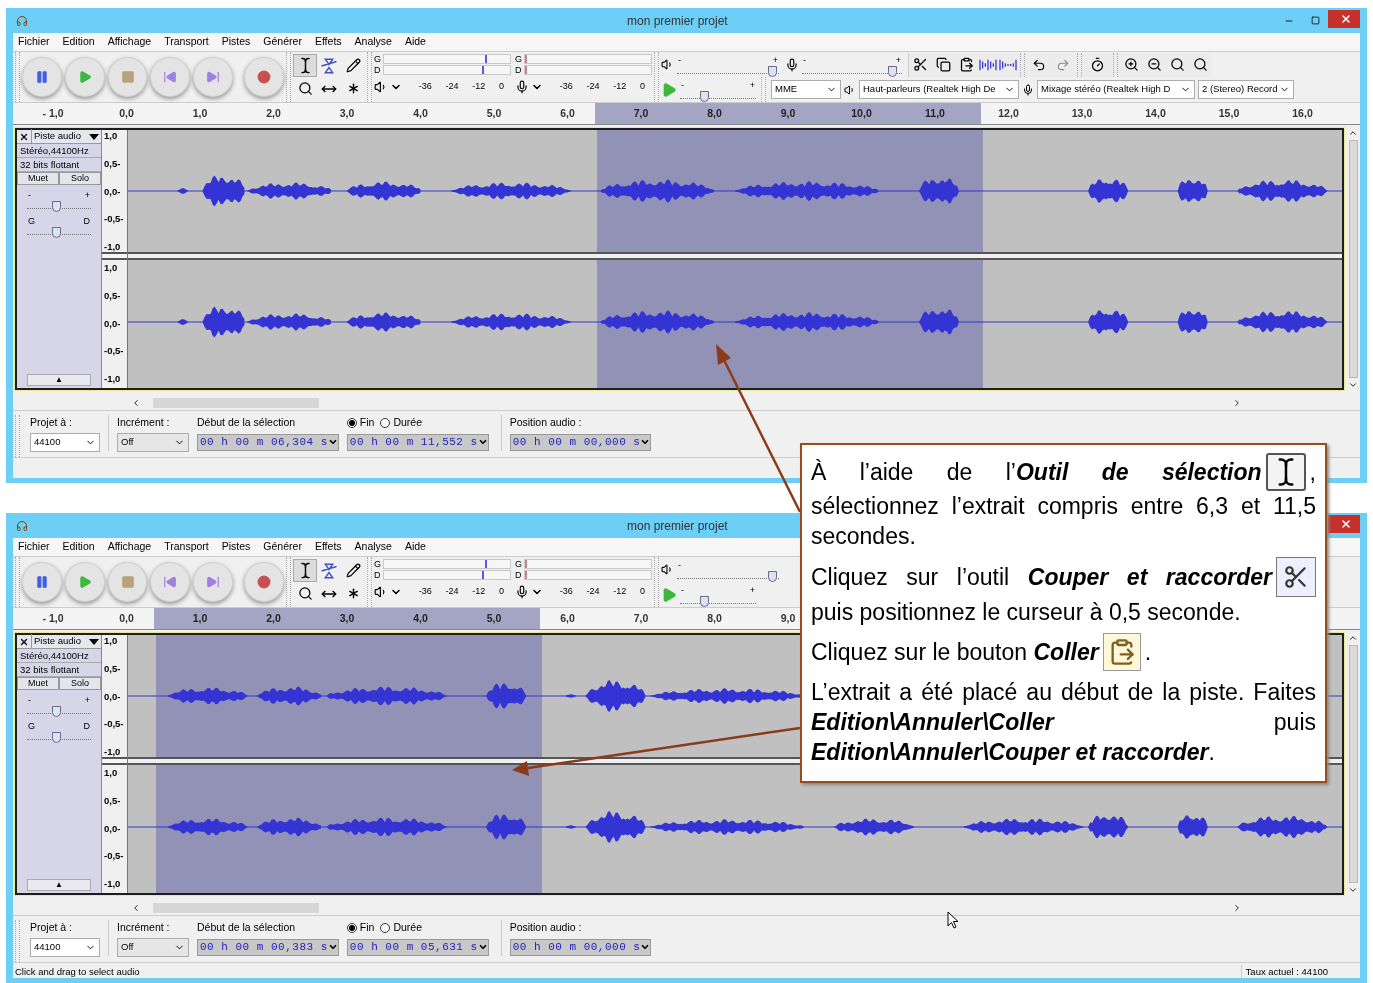  I want to click on undo-icon, so click(1039, 64).